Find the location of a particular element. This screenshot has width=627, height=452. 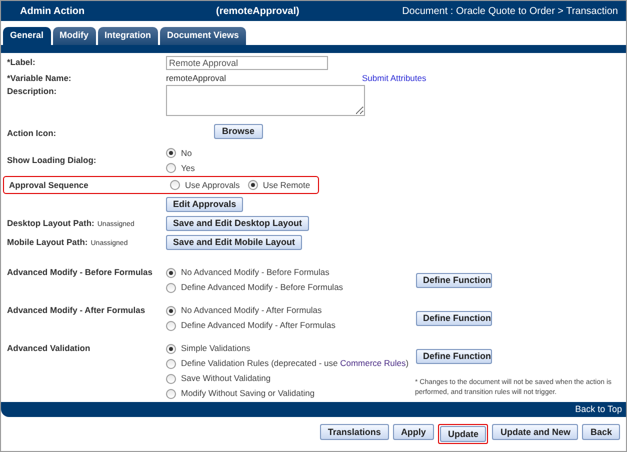

option-label: Save Without Validating is located at coordinates (226, 378).